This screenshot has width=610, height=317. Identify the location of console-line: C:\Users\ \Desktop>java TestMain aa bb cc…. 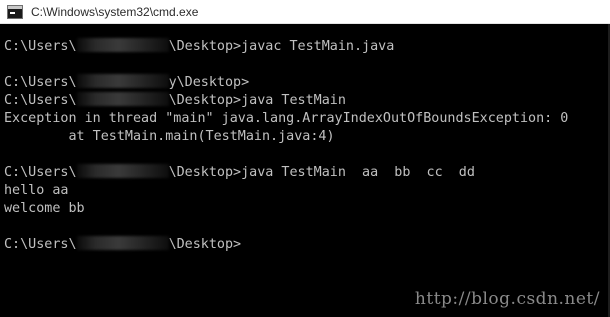
(306, 173).